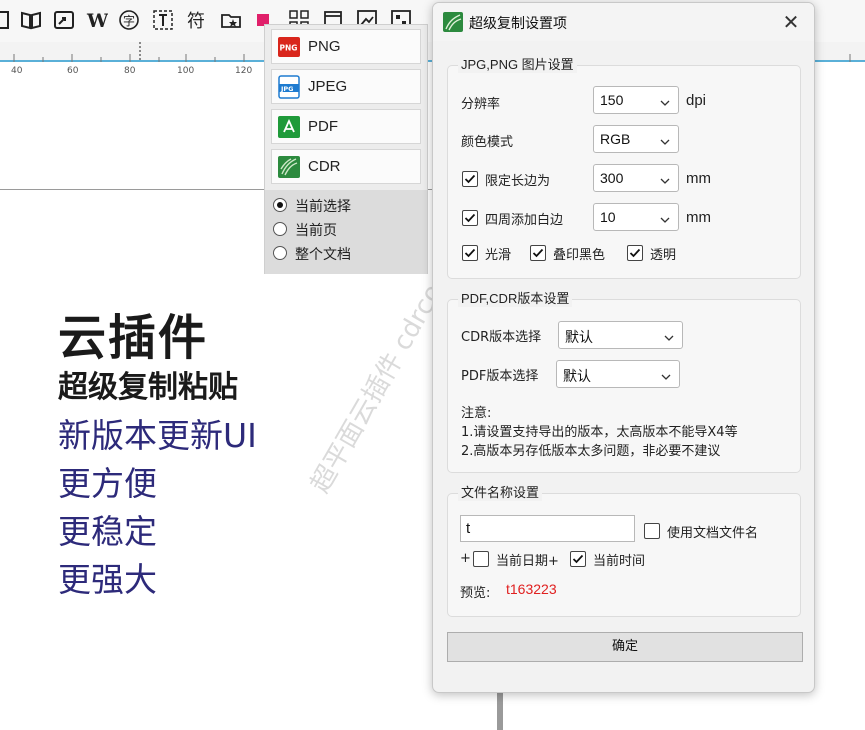  I want to click on book-icon, so click(31, 20).